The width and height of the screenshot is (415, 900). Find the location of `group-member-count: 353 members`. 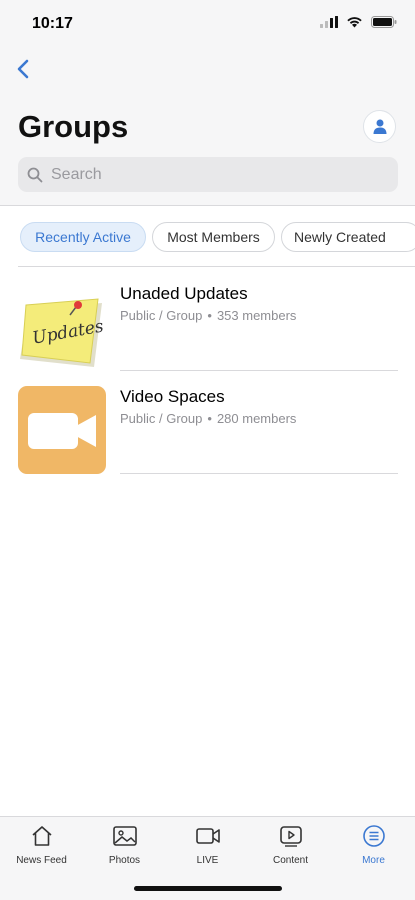

group-member-count: 353 members is located at coordinates (256, 315).